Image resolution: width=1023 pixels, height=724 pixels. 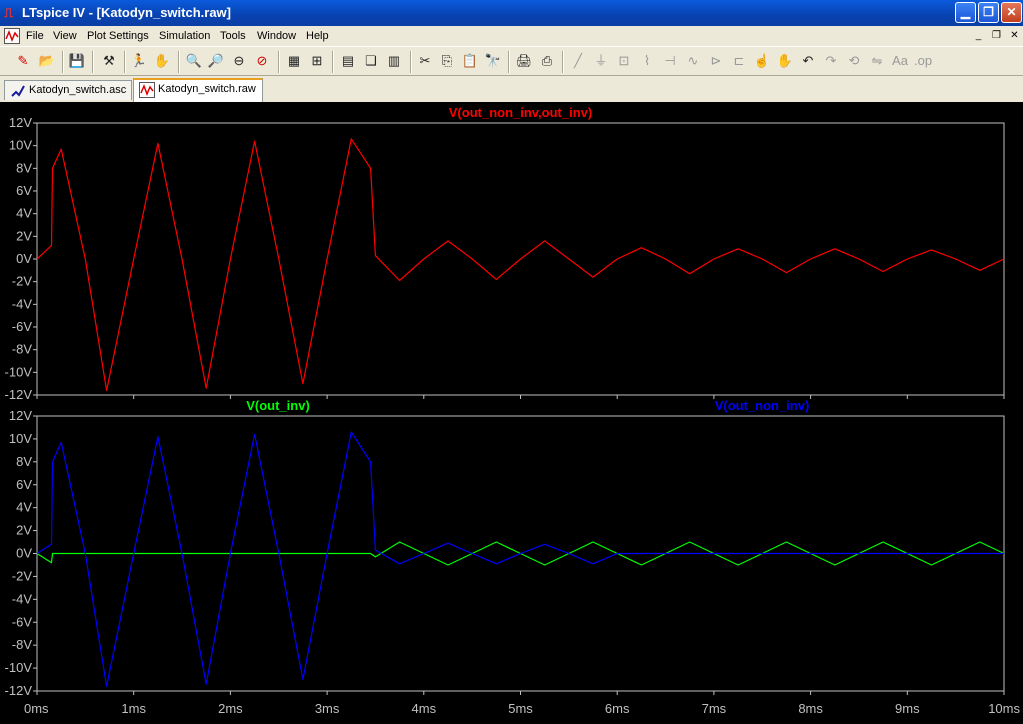 What do you see at coordinates (126, 12) in the screenshot?
I see `window-title: LTspice IV - [Katodyn_switch.raw]` at bounding box center [126, 12].